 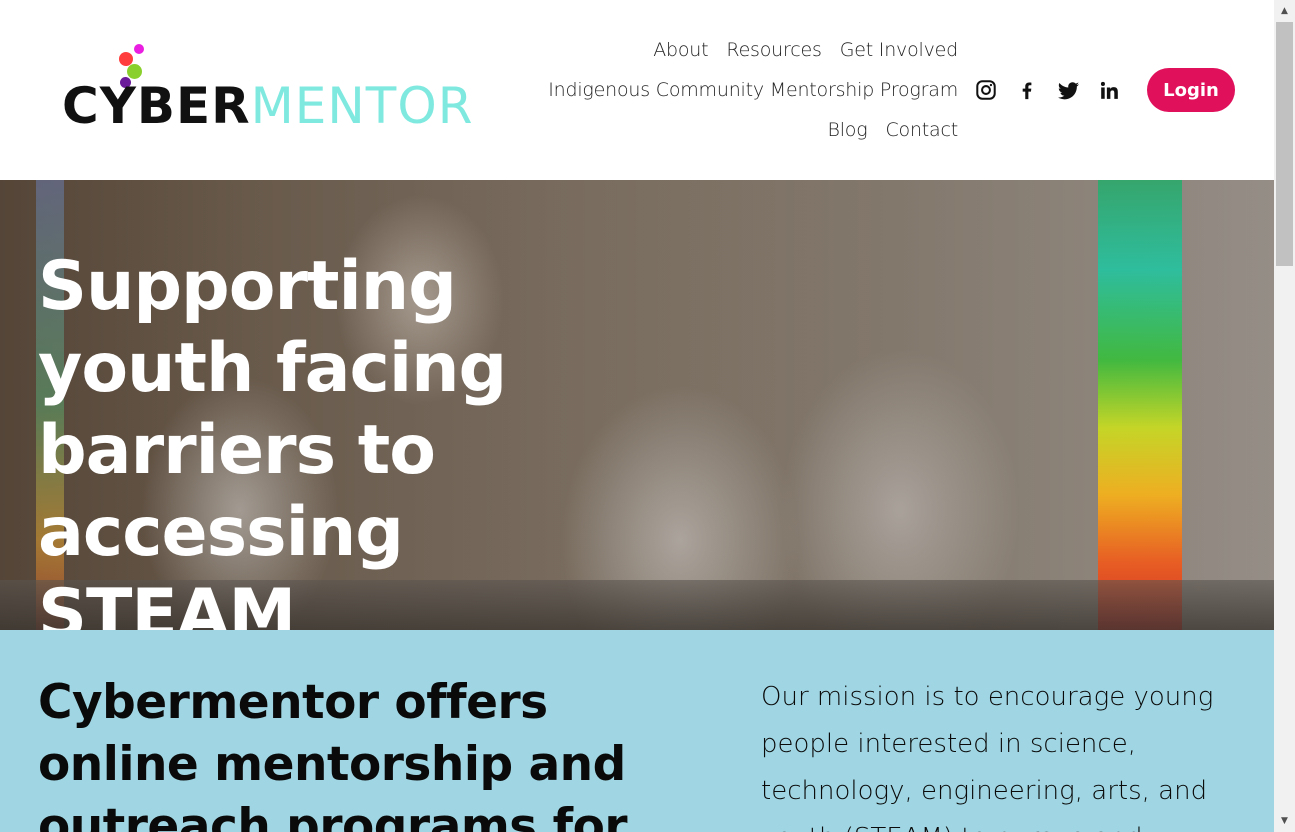 I want to click on scroll-up-arrow-icon: ▲, so click(x=1284, y=11).